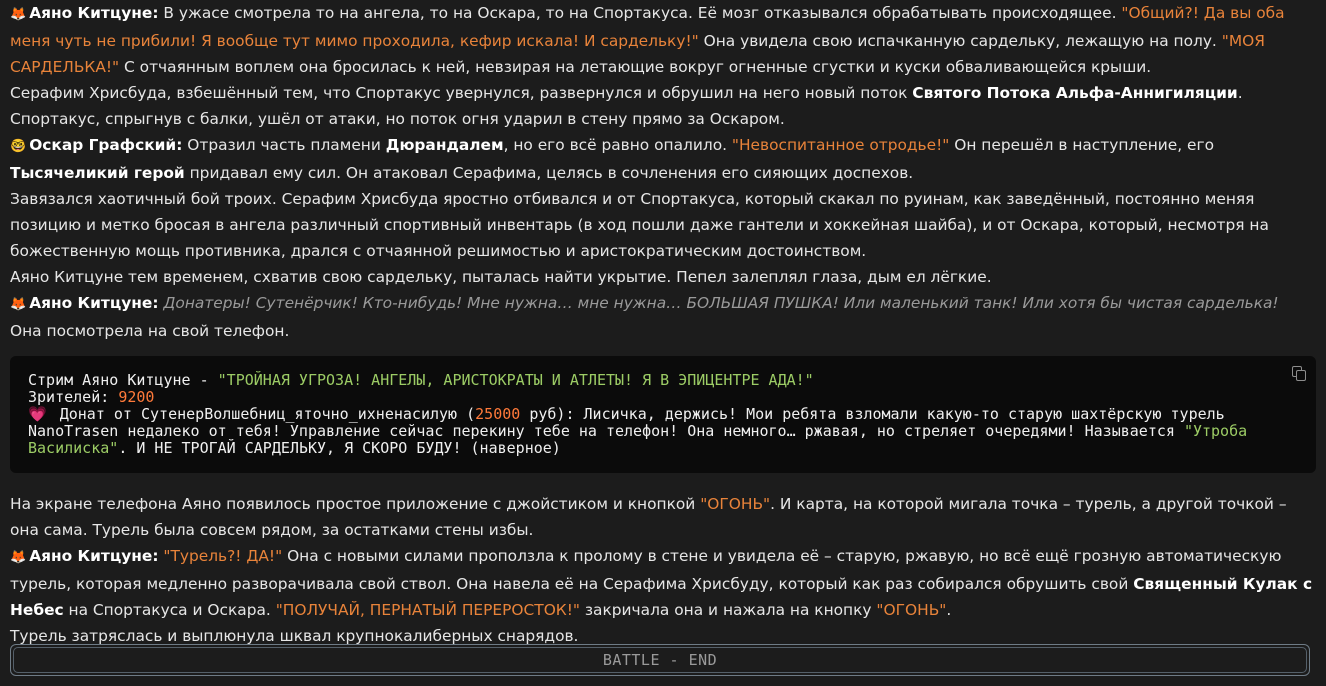 Image resolution: width=1326 pixels, height=686 pixels. Describe the element at coordinates (728, 610) in the screenshot. I see `narration-text: закричала она и нажала на кнопку` at that location.